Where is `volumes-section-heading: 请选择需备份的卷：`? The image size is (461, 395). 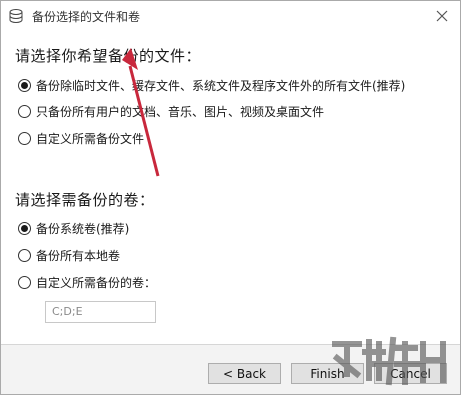 volumes-section-heading: 请选择需备份的卷： is located at coordinates (85, 200).